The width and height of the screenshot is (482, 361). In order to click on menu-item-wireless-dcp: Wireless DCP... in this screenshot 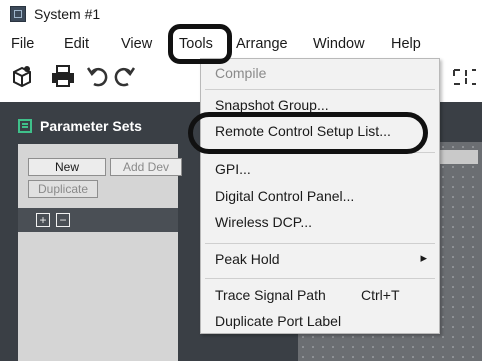, I will do `click(263, 222)`.